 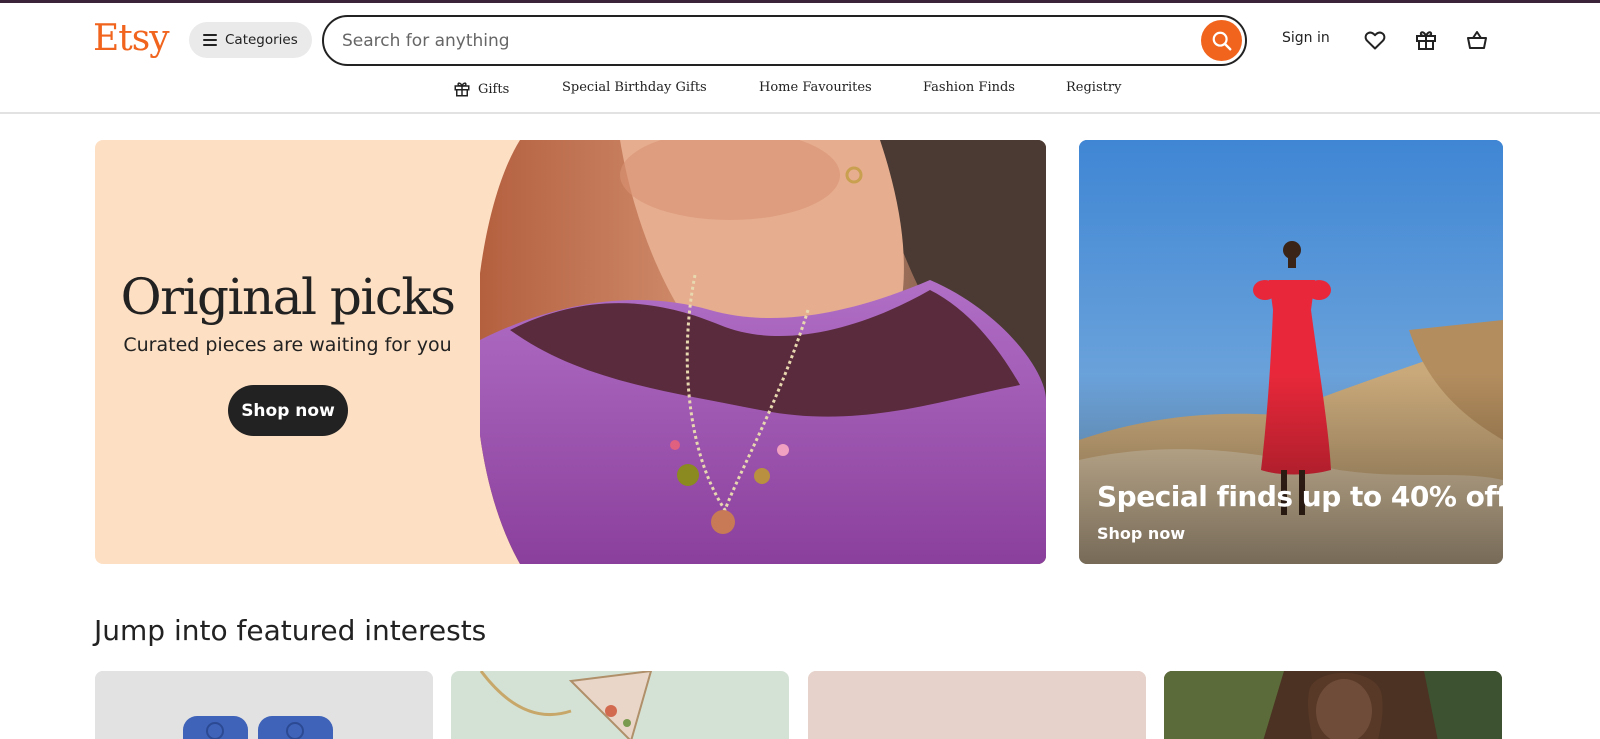 What do you see at coordinates (752, 40) in the screenshot?
I see `search-input` at bounding box center [752, 40].